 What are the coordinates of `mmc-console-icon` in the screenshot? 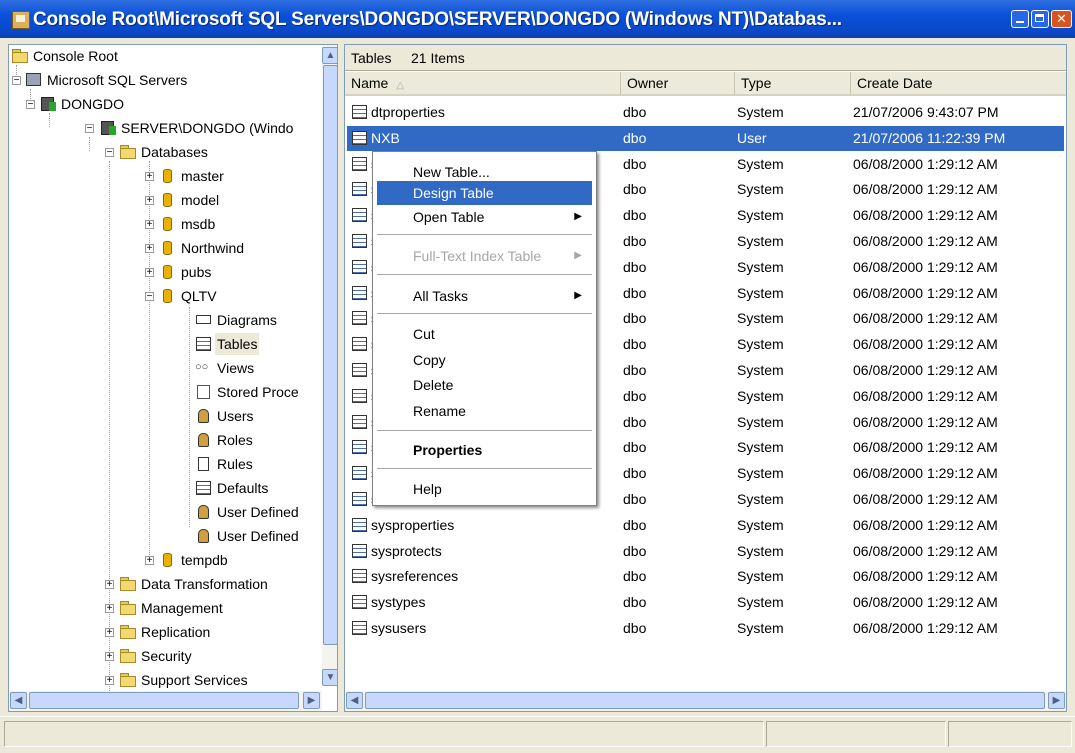 It's located at (21, 20).